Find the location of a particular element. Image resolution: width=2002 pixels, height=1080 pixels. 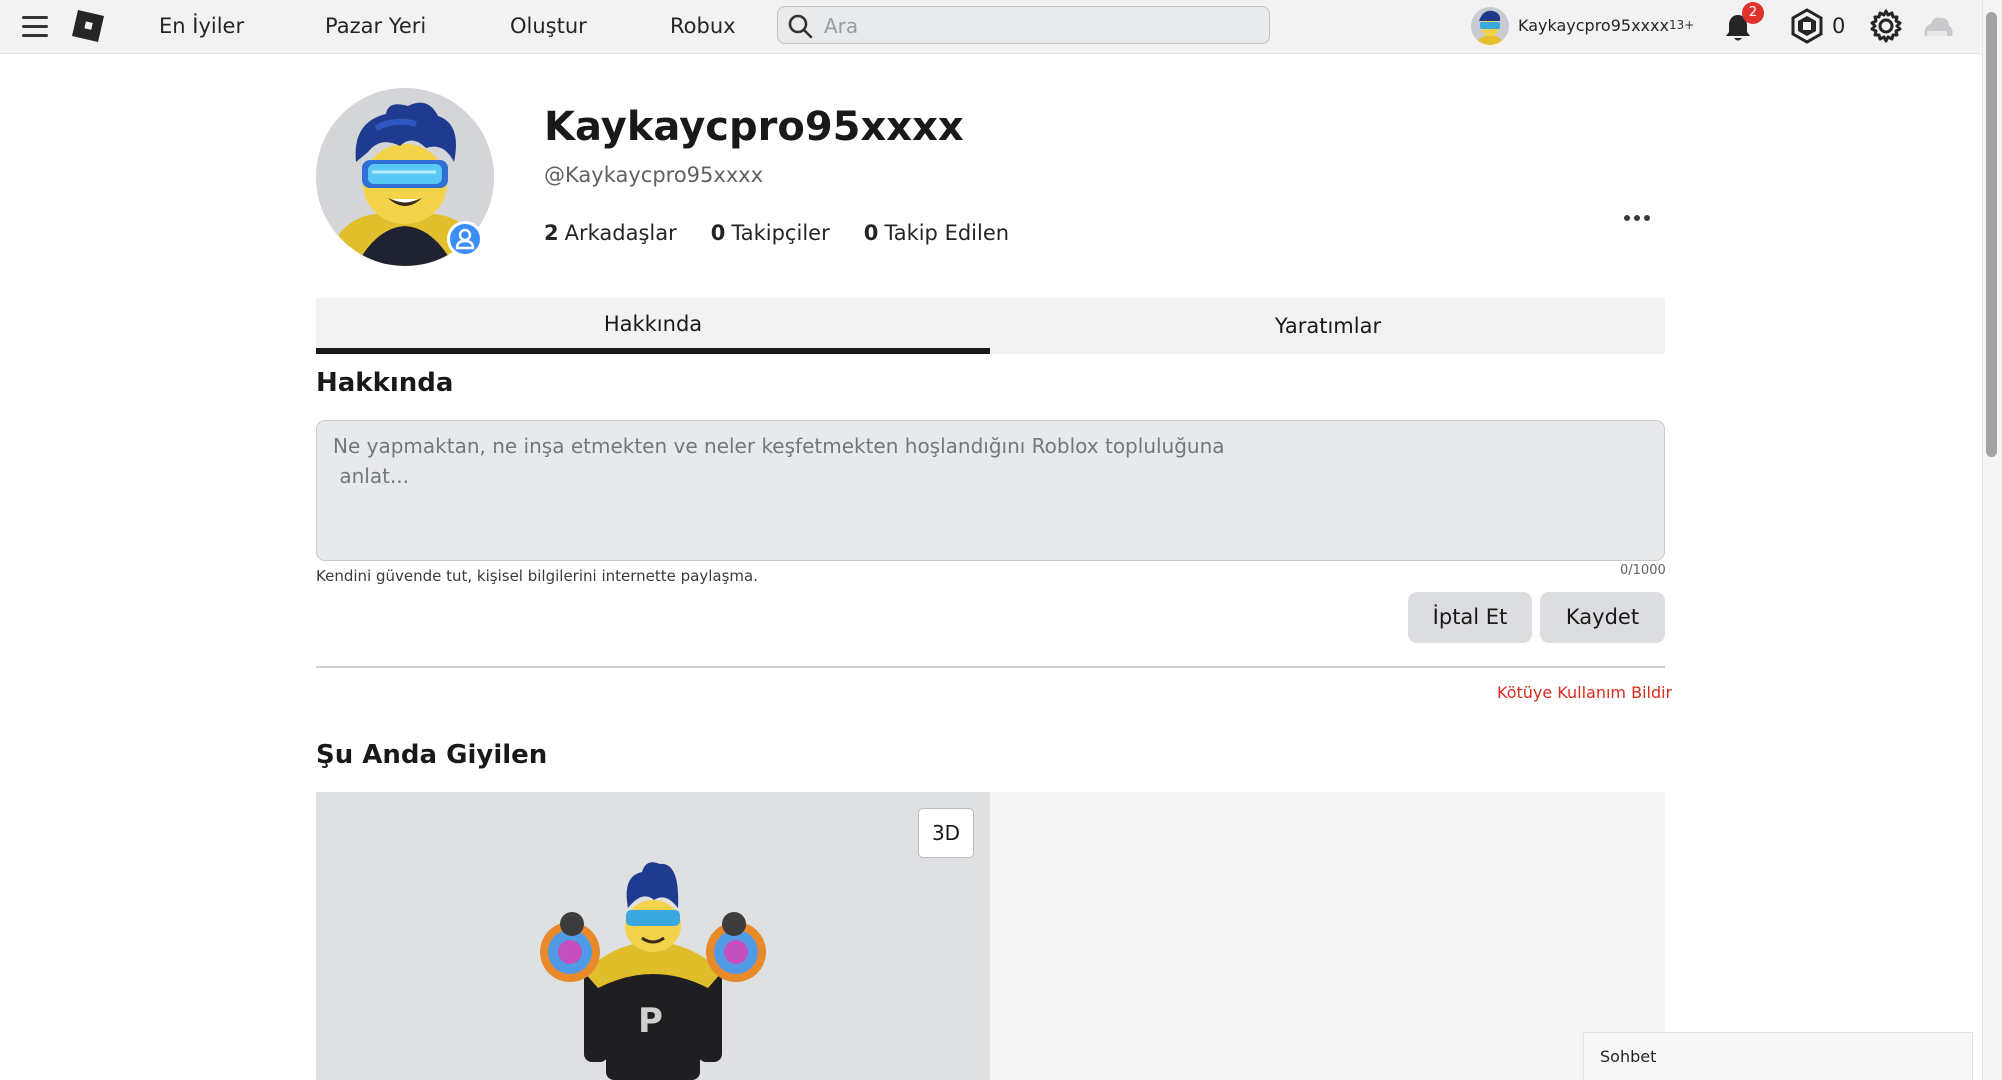

settings-gear-icon is located at coordinates (1886, 26).